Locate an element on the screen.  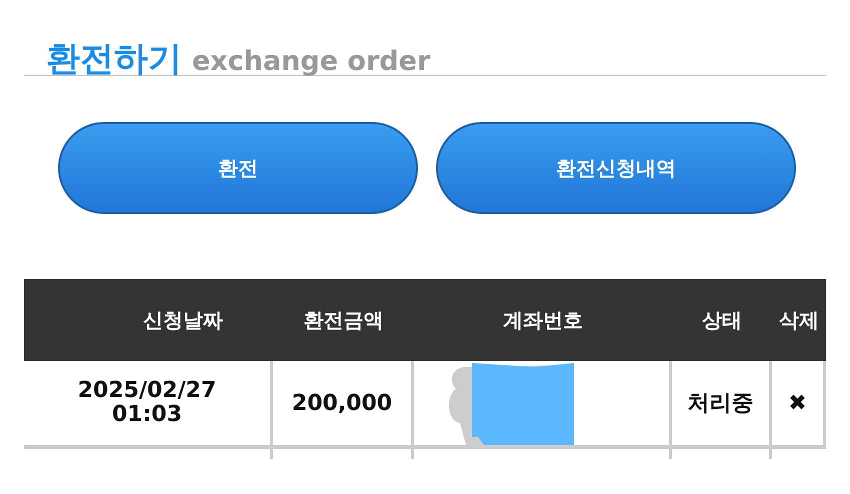
delete-icon: ✖ is located at coordinates (797, 403).